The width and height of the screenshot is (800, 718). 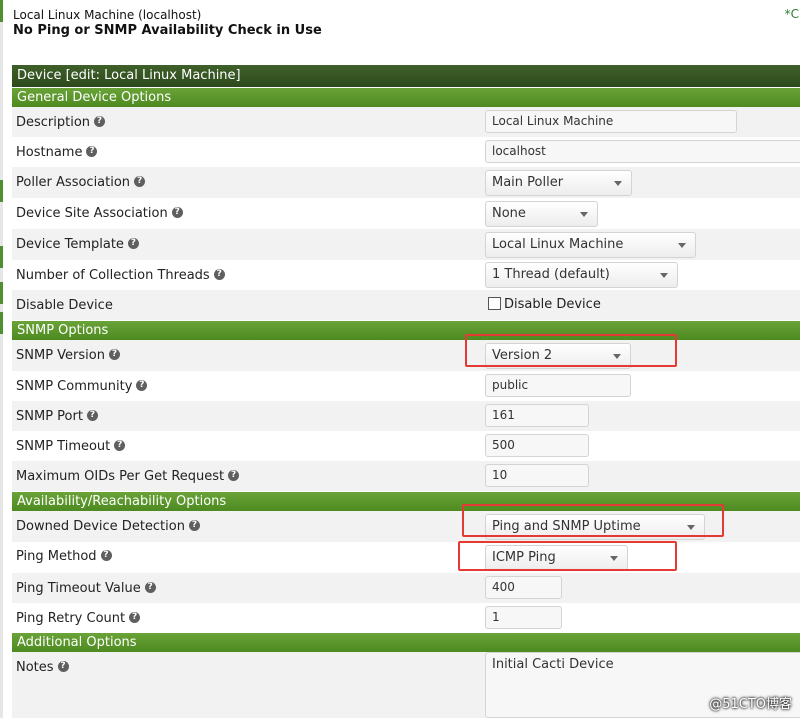 What do you see at coordinates (556, 558) in the screenshot?
I see `ping-method-select: ICMP Ping` at bounding box center [556, 558].